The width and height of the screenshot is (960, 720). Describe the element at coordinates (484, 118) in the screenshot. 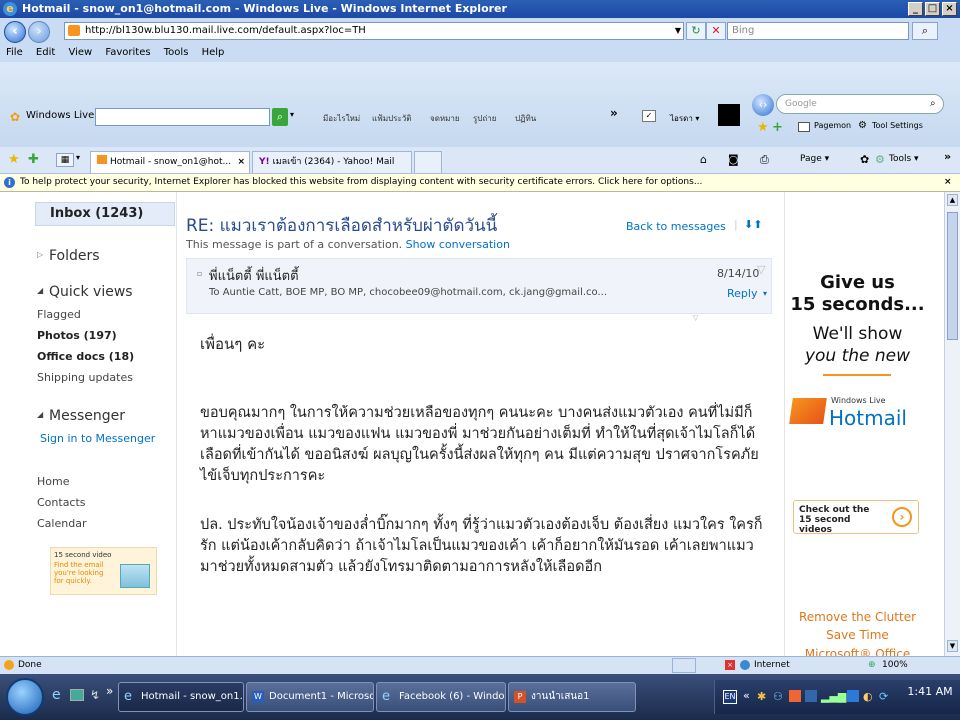

I see `wl-link-photos: รูปถ่าย` at that location.